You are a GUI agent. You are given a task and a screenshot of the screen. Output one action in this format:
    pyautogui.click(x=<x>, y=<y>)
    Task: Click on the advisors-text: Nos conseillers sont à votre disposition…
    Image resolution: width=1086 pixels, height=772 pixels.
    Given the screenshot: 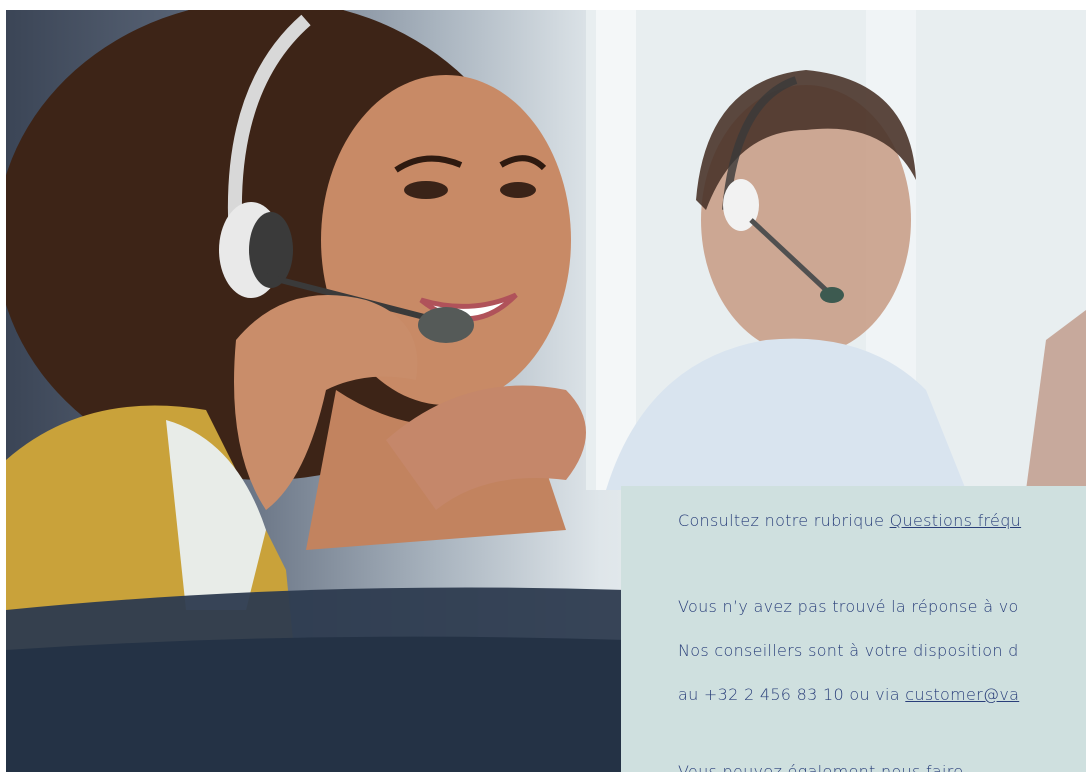 What is the action you would take?
    pyautogui.click(x=848, y=650)
    